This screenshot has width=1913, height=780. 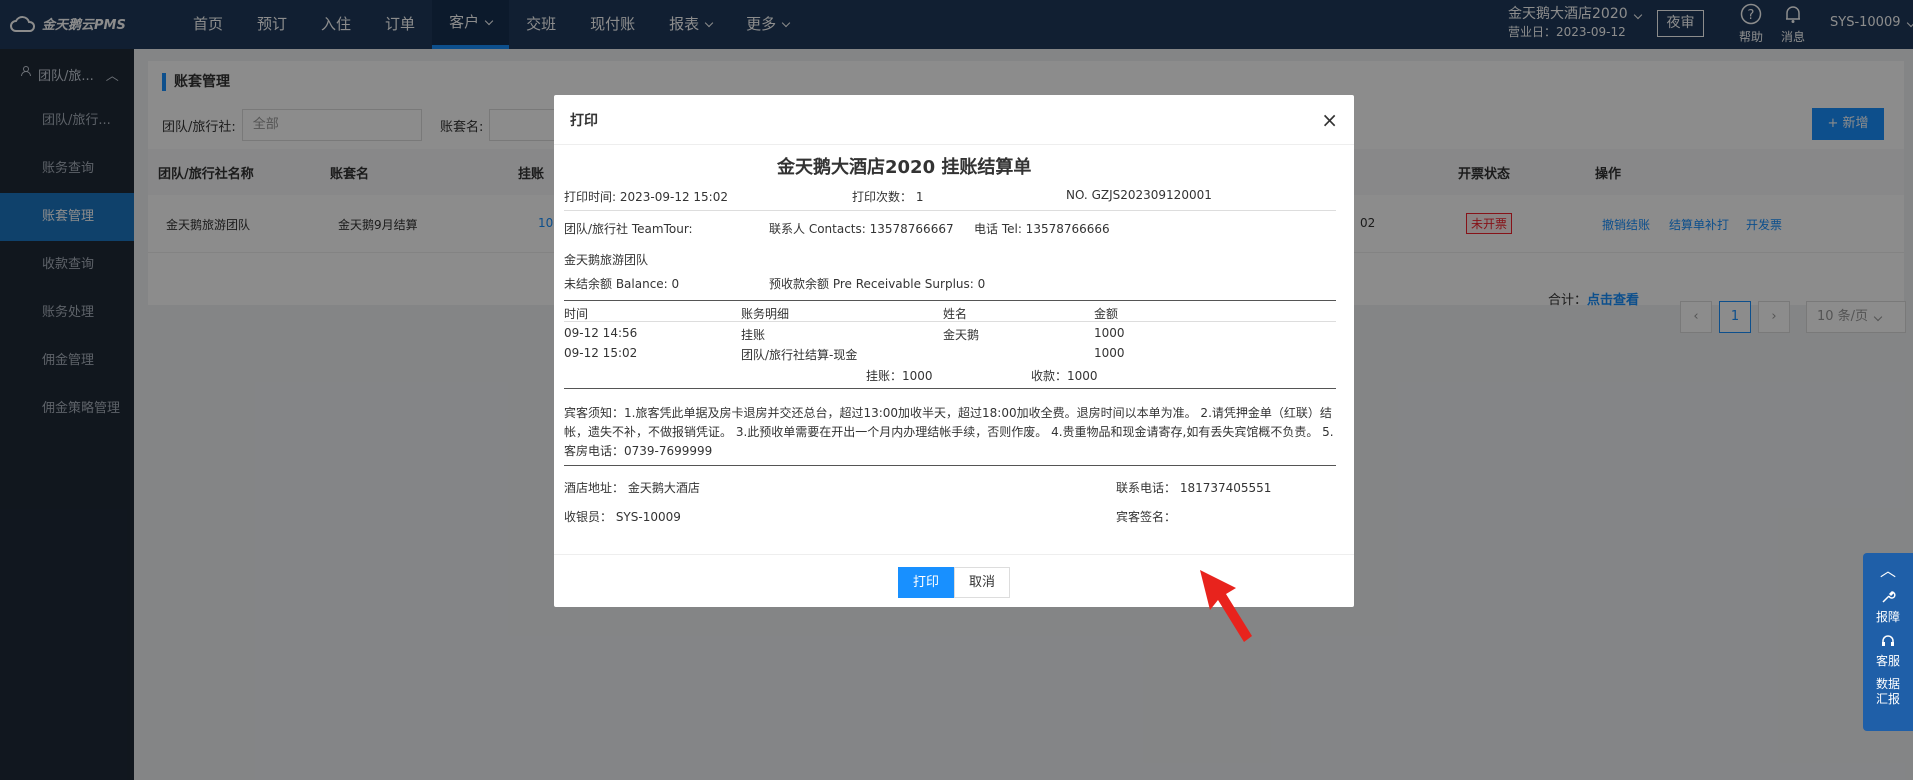 What do you see at coordinates (601, 353) in the screenshot?
I see `row-time: 09-12 15:02` at bounding box center [601, 353].